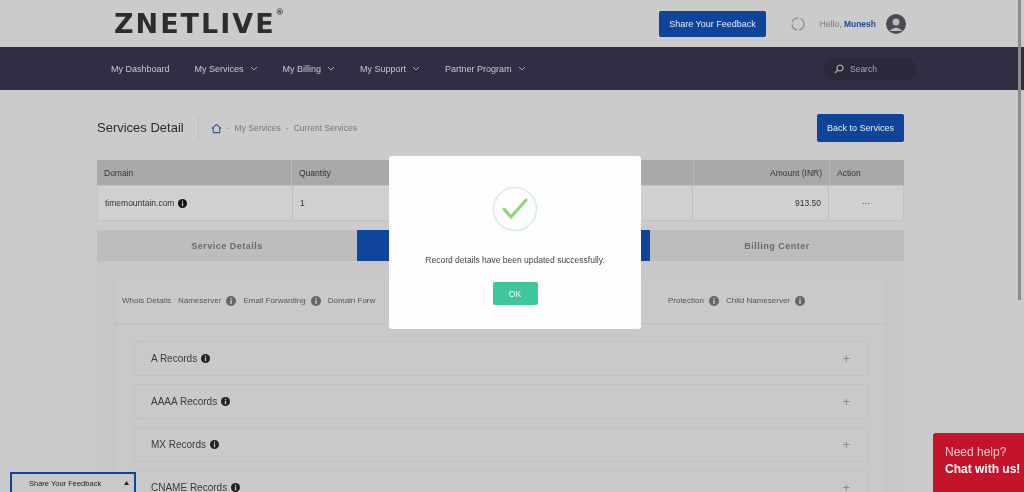 Image resolution: width=1024 pixels, height=492 pixels. What do you see at coordinates (693, 300) in the screenshot?
I see `subtab: Protection` at bounding box center [693, 300].